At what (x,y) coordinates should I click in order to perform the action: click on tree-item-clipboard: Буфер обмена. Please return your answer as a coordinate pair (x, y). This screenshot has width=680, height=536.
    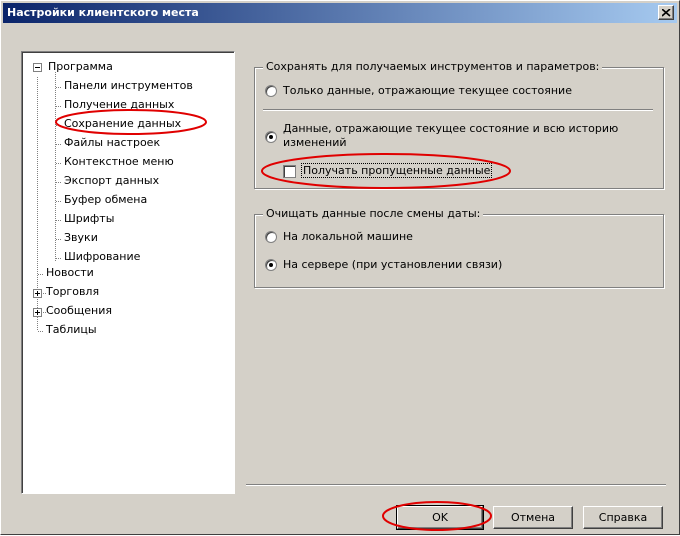
    Looking at the image, I should click on (105, 200).